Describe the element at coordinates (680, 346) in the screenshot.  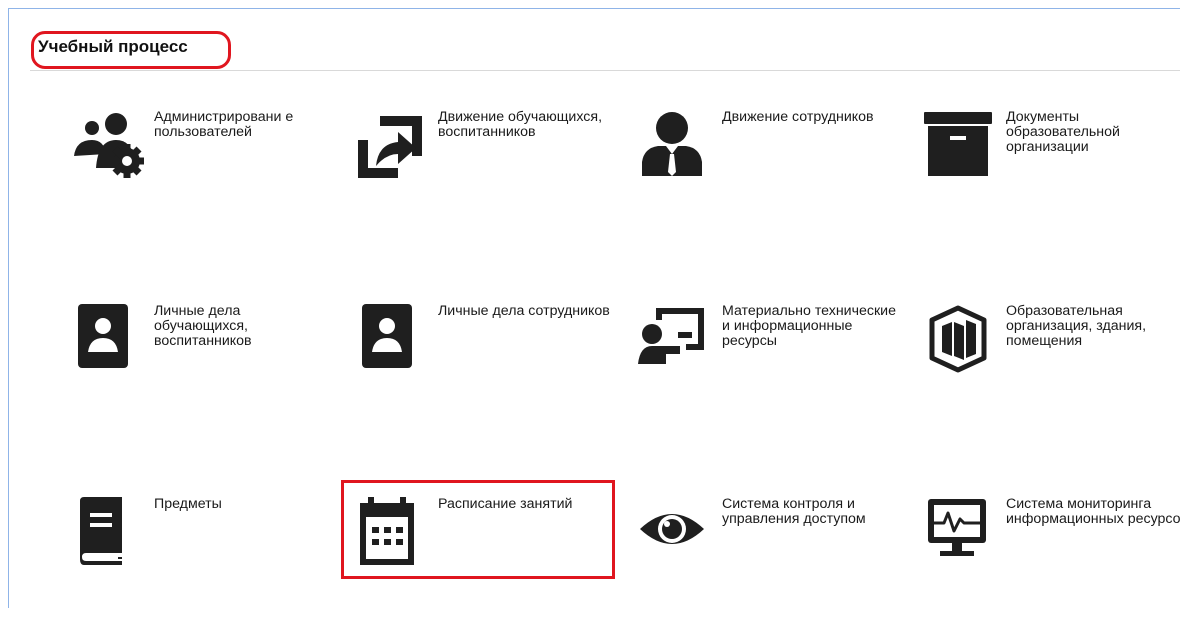
I see `presentation-icon` at that location.